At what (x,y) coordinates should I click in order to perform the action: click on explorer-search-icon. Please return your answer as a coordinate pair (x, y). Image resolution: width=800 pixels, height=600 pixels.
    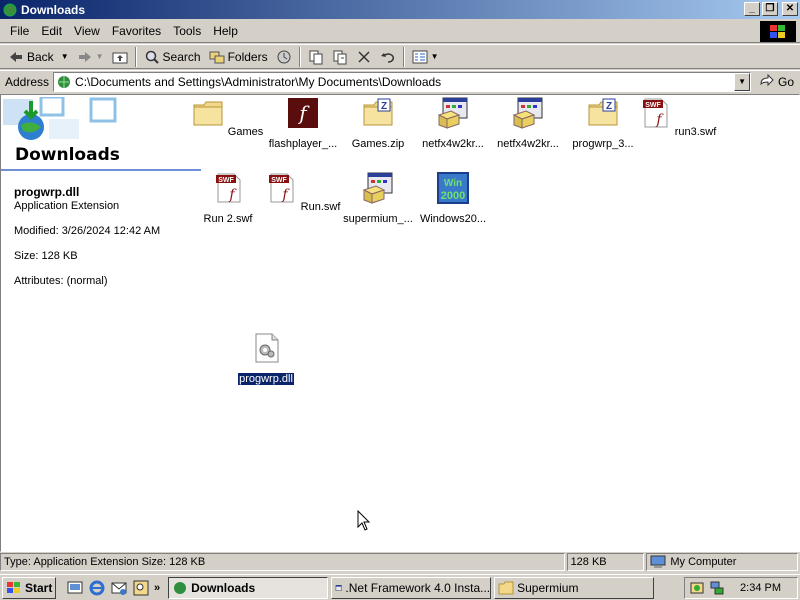
    Looking at the image, I should click on (141, 588).